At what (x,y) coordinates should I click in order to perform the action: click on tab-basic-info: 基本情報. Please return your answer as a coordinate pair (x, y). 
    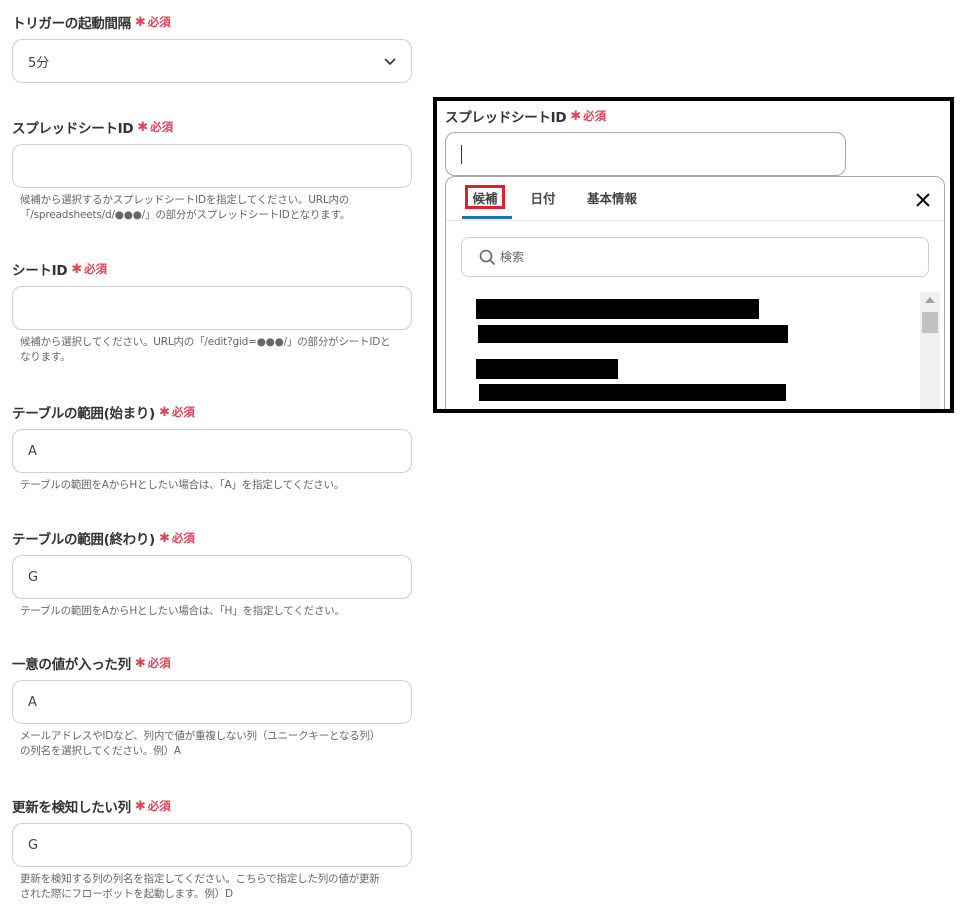
    Looking at the image, I should click on (612, 197).